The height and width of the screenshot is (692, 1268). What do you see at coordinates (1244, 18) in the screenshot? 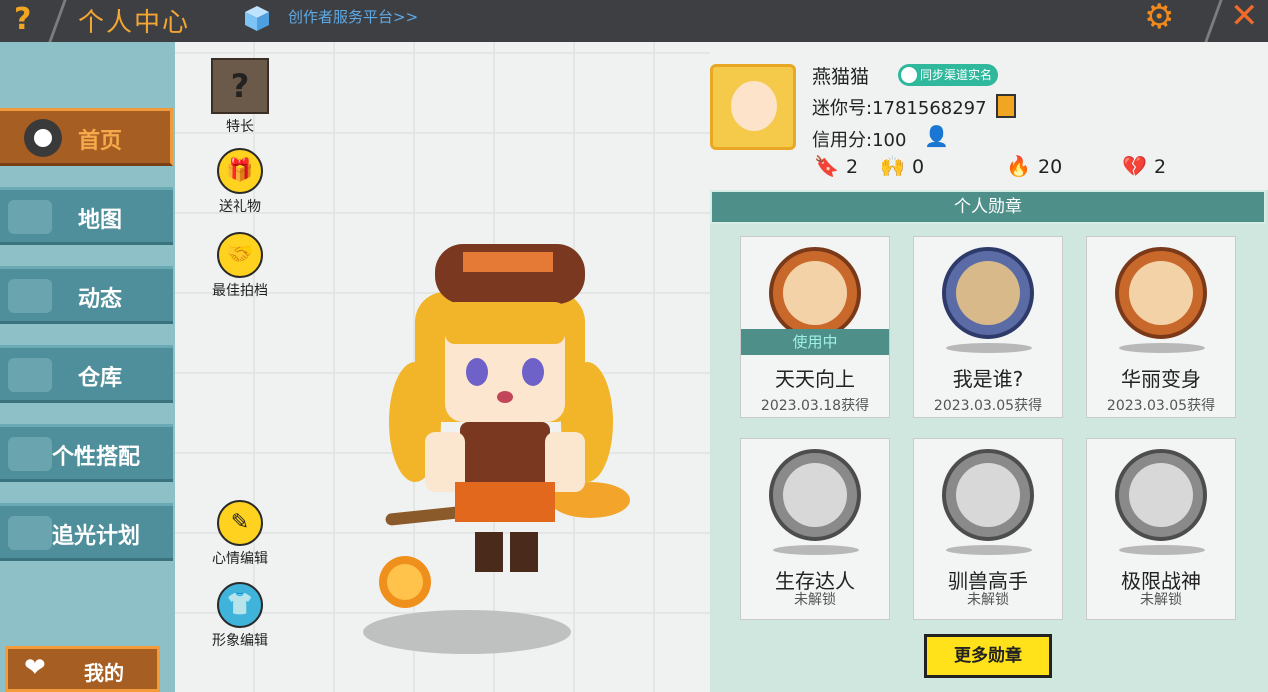
I see `close-icon: ✕` at bounding box center [1244, 18].